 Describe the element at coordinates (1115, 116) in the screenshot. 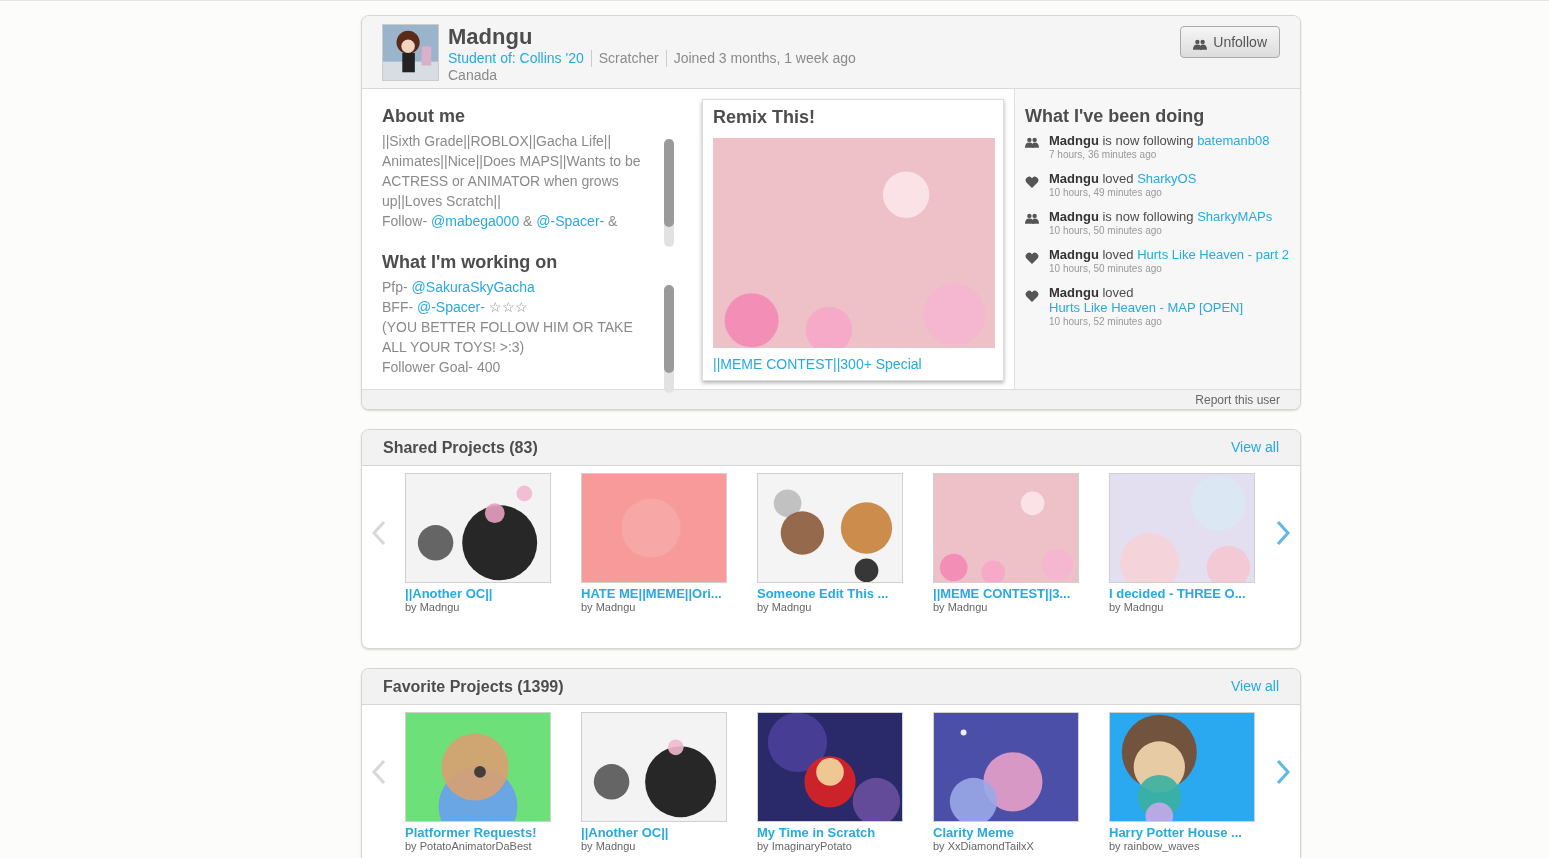

I see `section-heading: What I've been doing` at that location.